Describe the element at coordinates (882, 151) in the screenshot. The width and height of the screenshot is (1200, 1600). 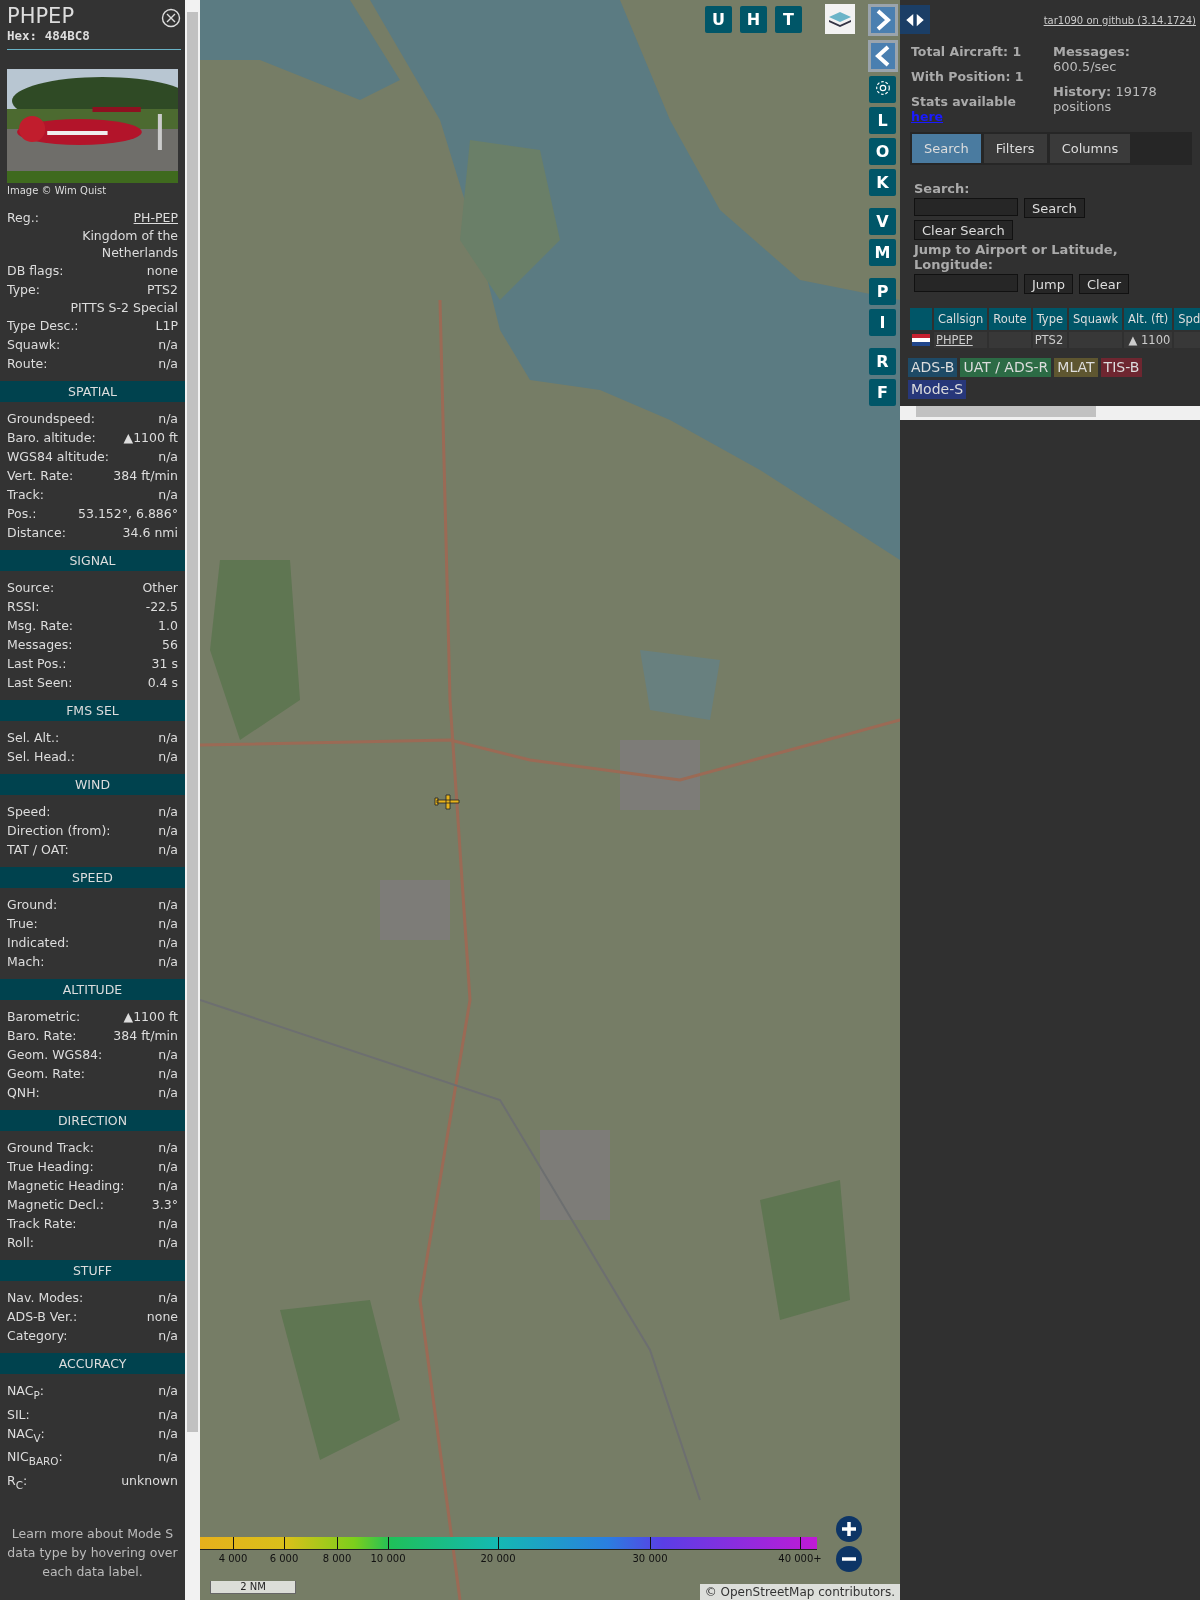
I see `map-option-button: O` at that location.